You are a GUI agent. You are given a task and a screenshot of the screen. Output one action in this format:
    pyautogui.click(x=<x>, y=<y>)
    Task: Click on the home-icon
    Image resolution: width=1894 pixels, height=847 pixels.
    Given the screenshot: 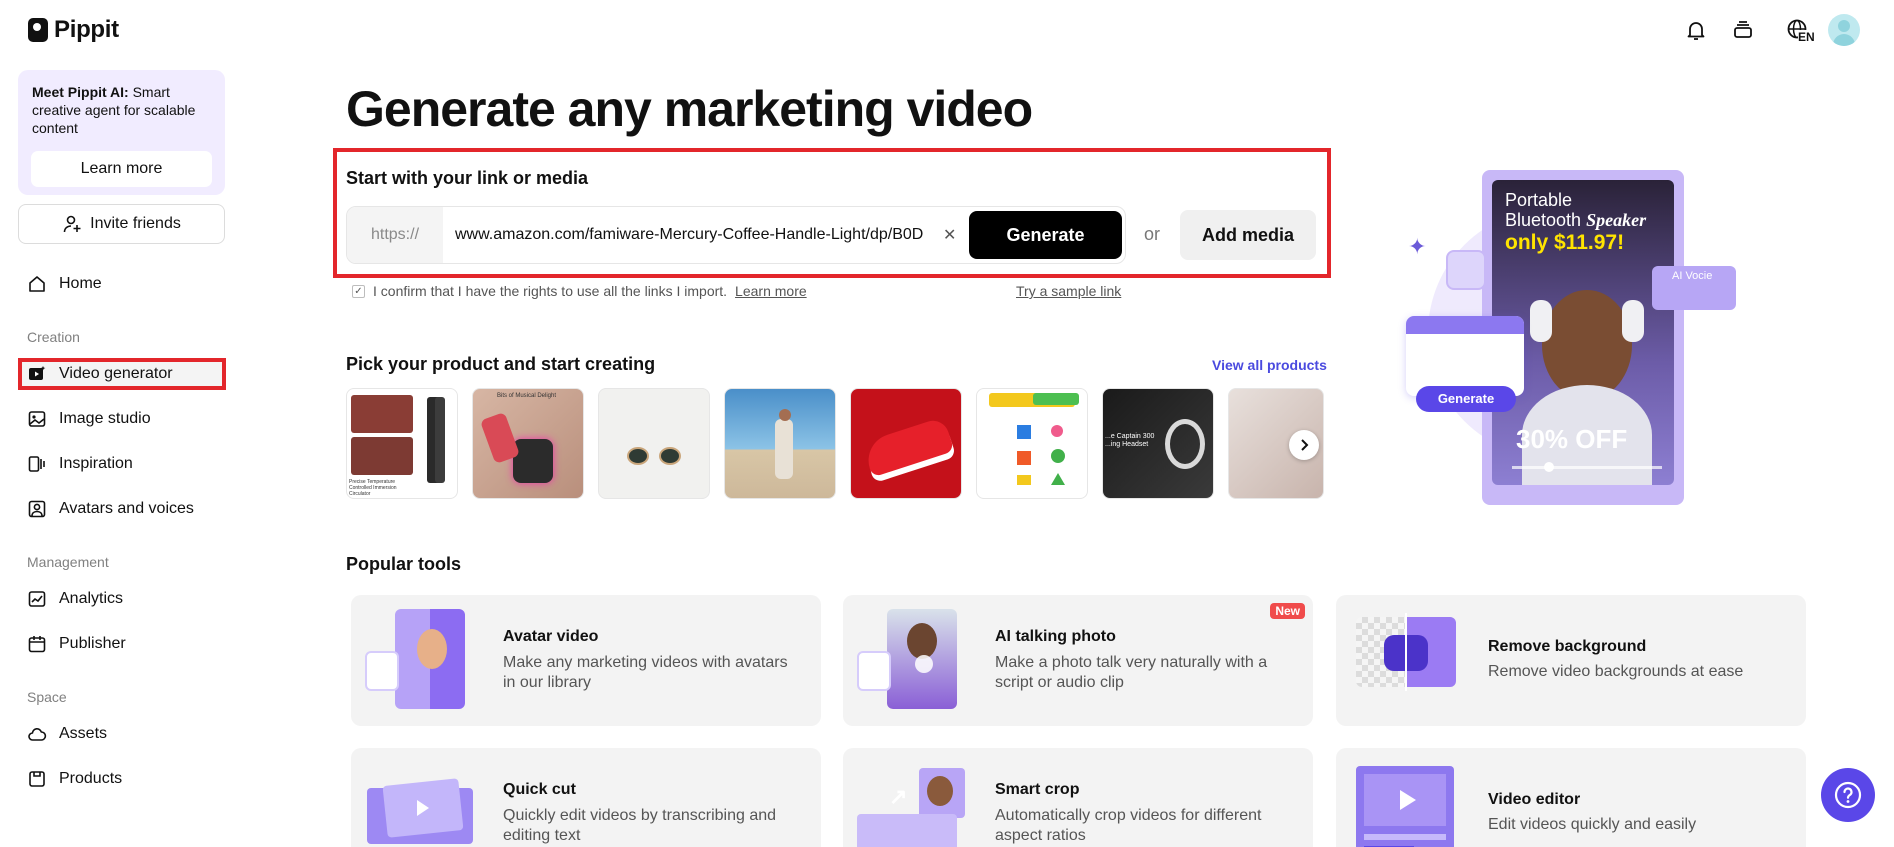 What is the action you would take?
    pyautogui.click(x=37, y=284)
    